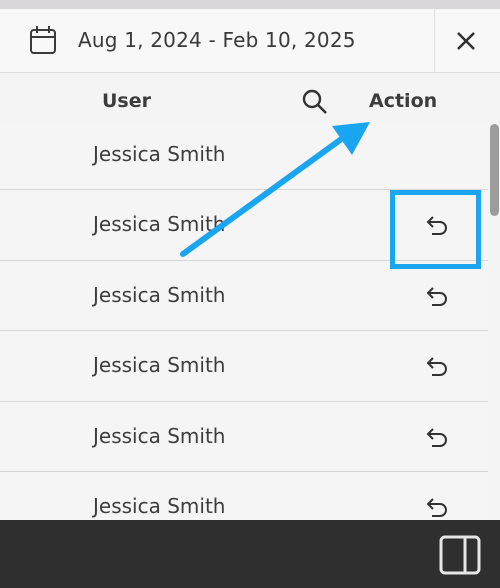  What do you see at coordinates (315, 102) in the screenshot?
I see `search-icon` at bounding box center [315, 102].